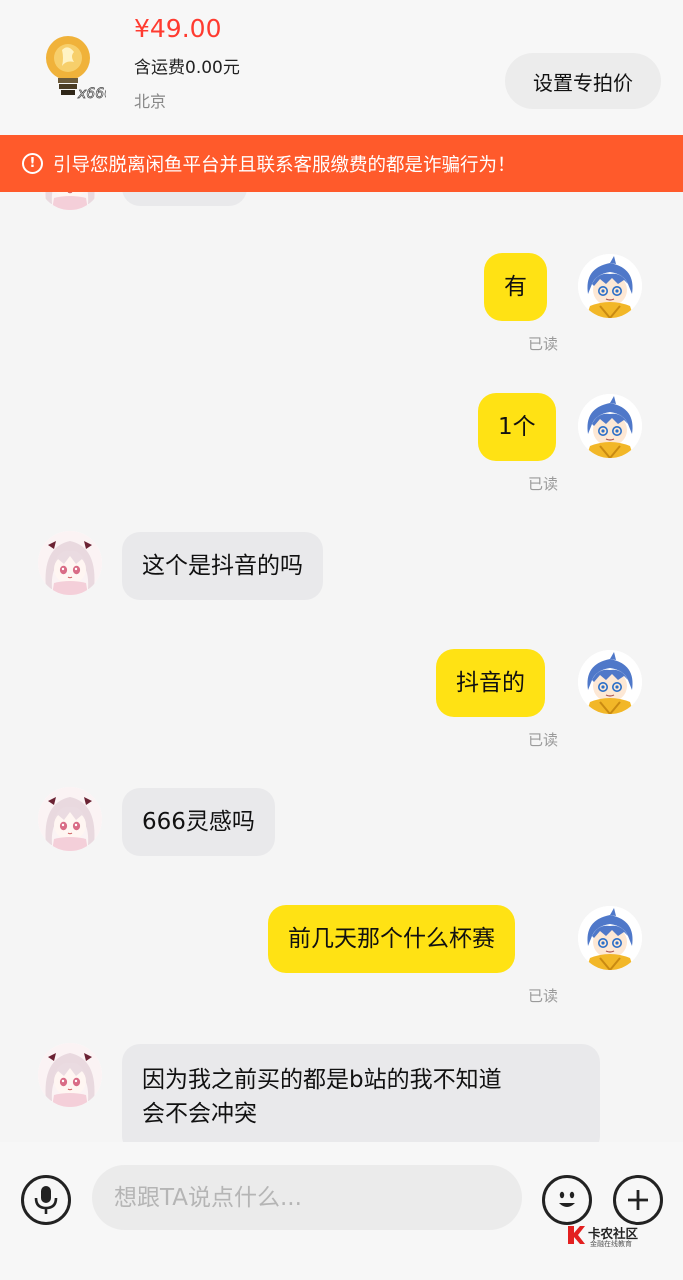  I want to click on message-text: 1个, so click(517, 427).